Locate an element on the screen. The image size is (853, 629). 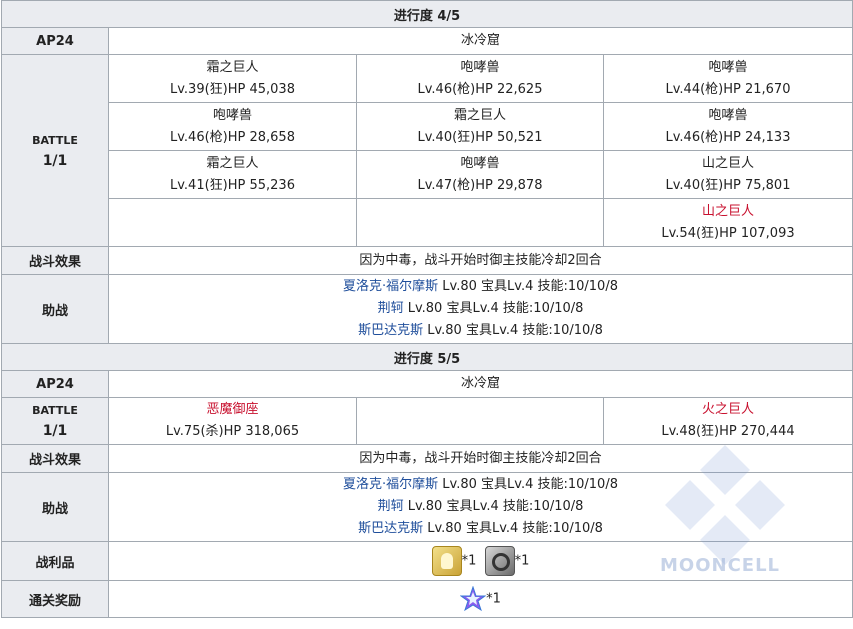
enemy-stats: Lv.75(杀)HP 318,065 is located at coordinates (232, 431).